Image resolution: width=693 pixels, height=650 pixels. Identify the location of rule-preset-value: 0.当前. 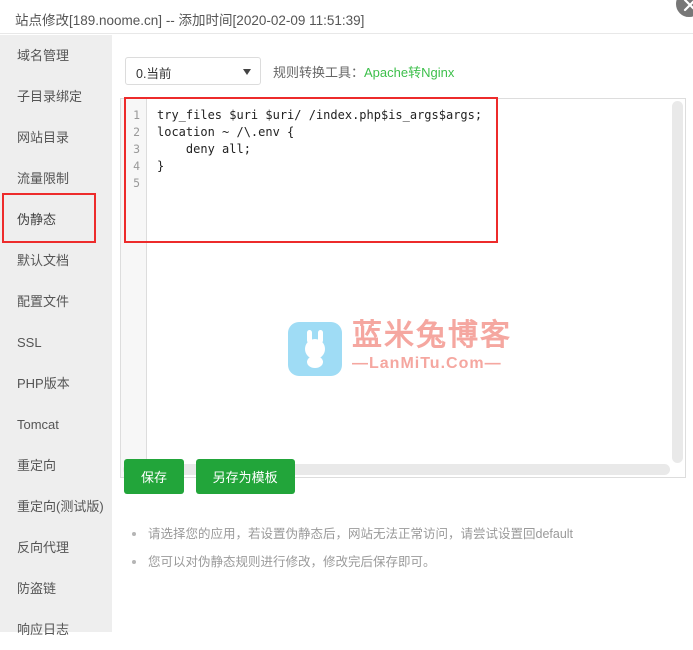
(154, 74).